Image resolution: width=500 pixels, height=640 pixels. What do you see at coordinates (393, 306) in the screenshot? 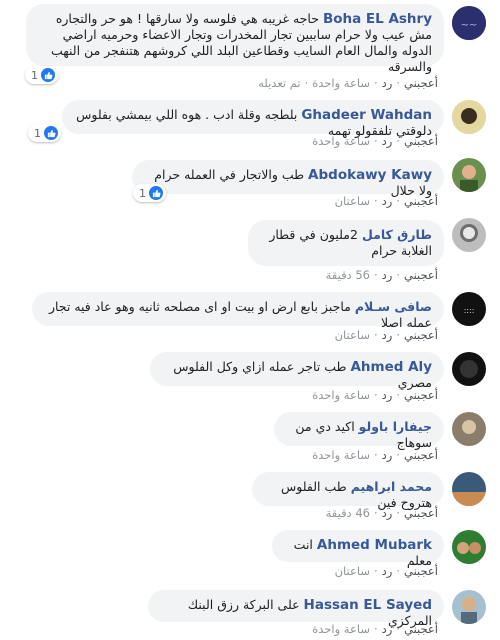
I see `comment-author: صافى سـلام` at bounding box center [393, 306].